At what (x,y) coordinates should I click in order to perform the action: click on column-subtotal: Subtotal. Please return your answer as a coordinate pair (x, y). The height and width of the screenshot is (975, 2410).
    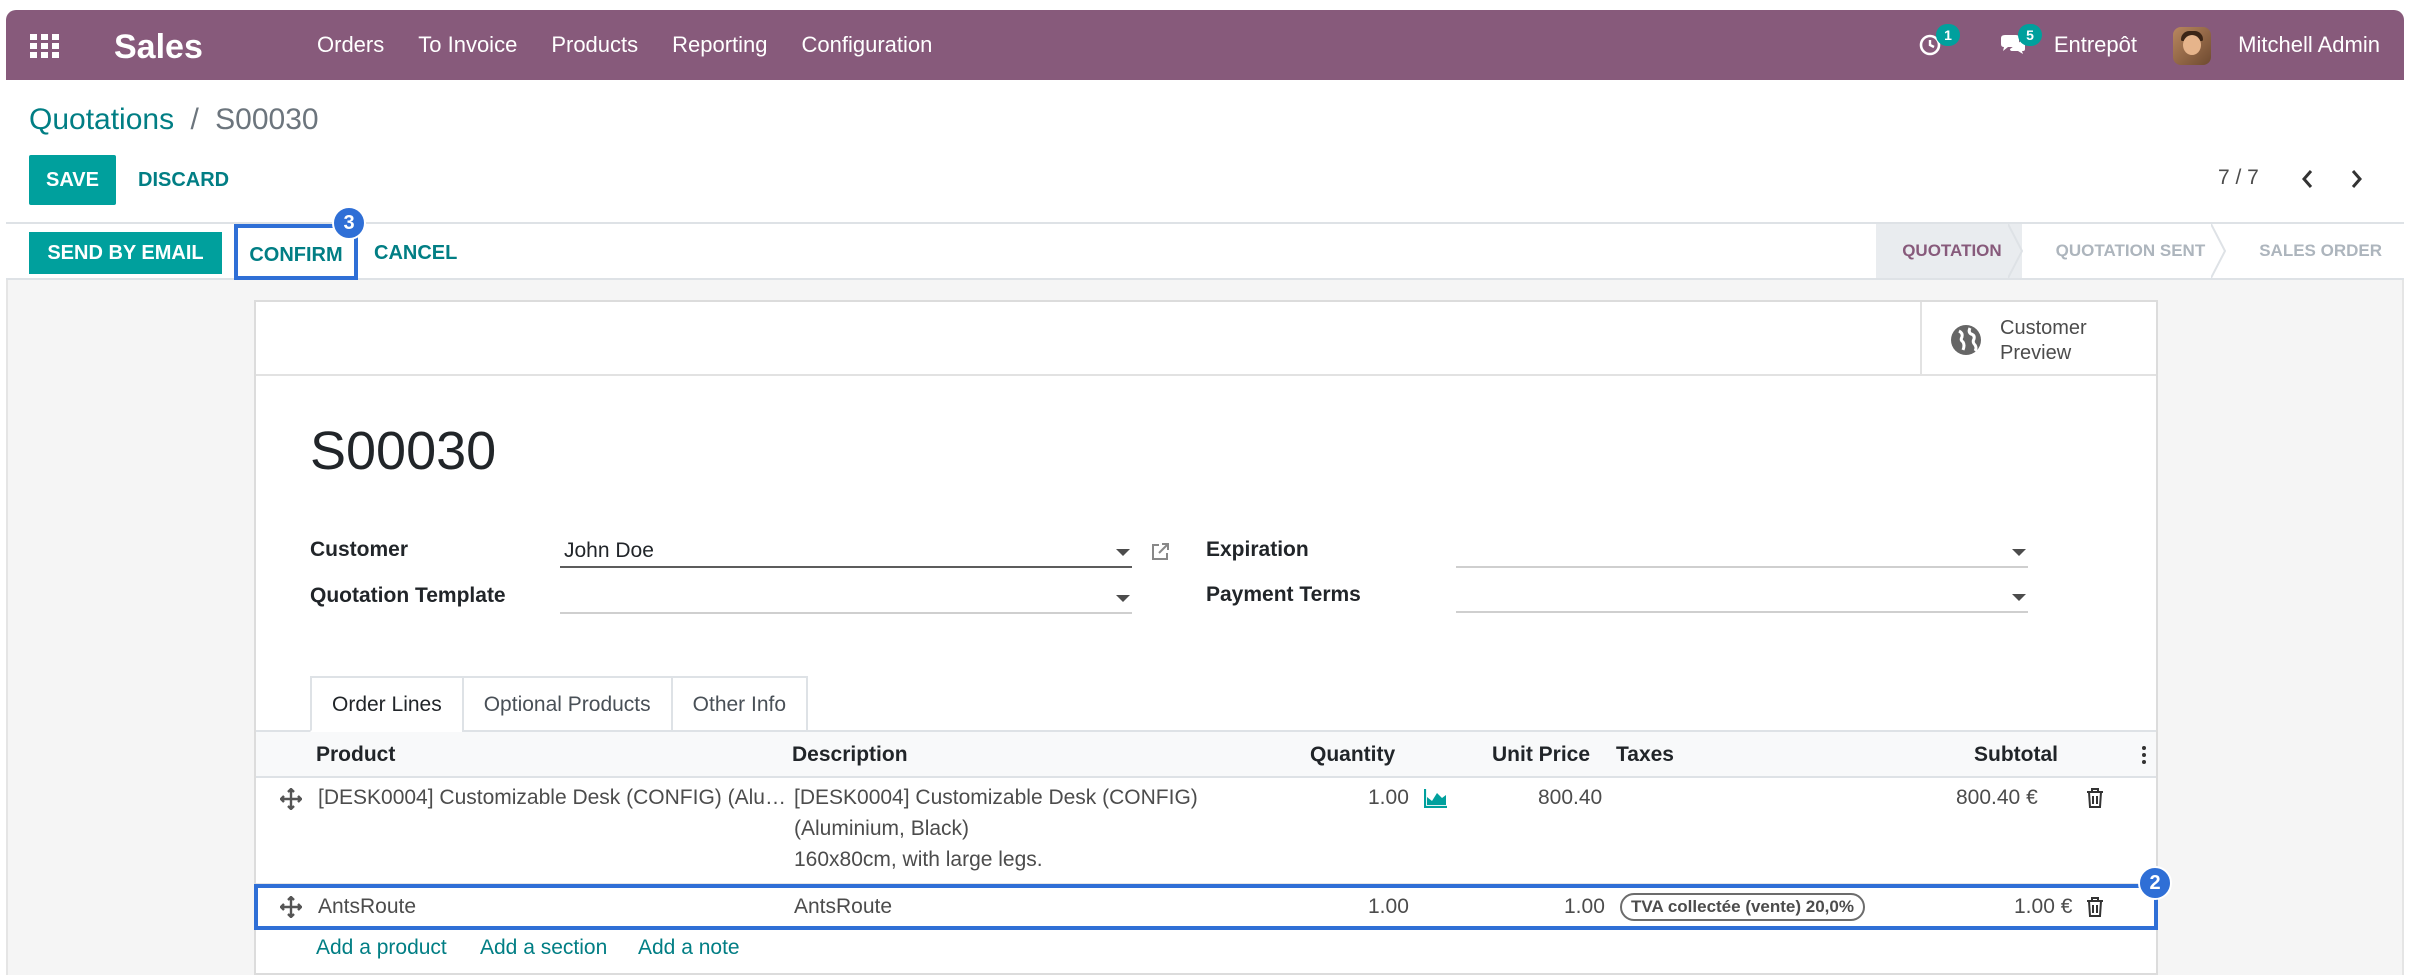
    Looking at the image, I should click on (2016, 755).